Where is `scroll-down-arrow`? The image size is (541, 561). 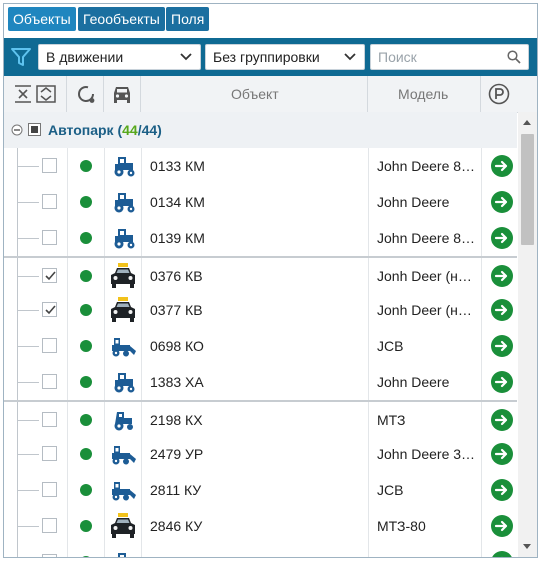 scroll-down-arrow is located at coordinates (527, 546).